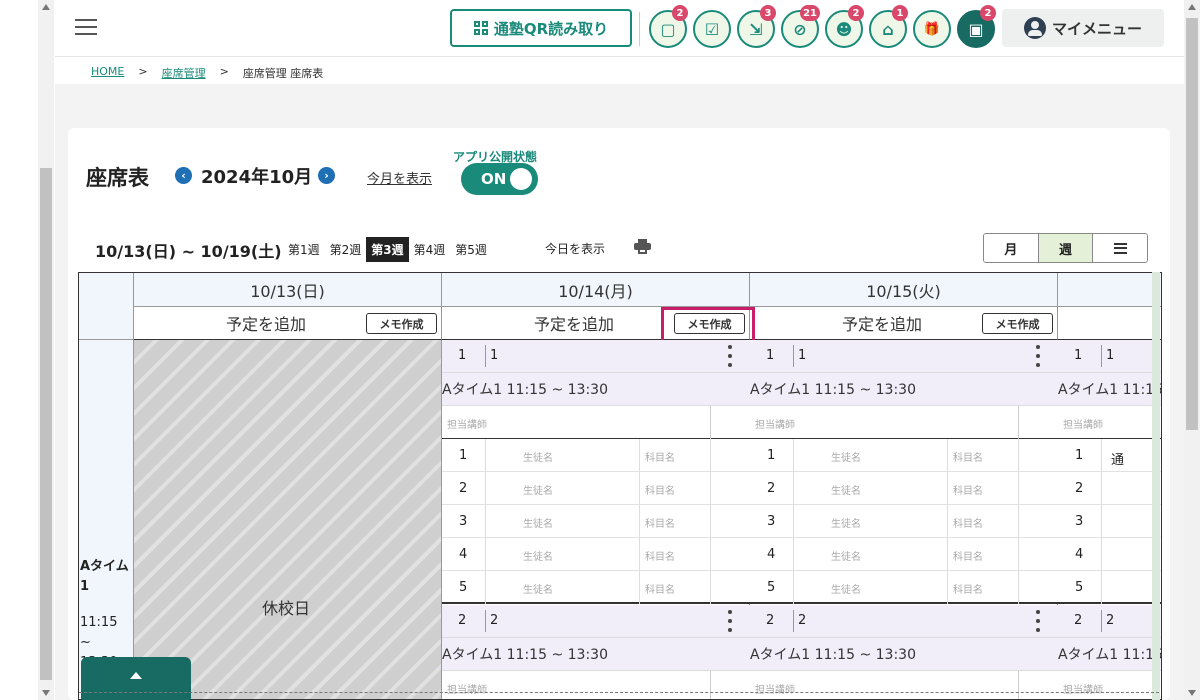 This screenshot has width=1200, height=700. Describe the element at coordinates (596, 621) in the screenshot. I see `room-row: 2 2` at that location.